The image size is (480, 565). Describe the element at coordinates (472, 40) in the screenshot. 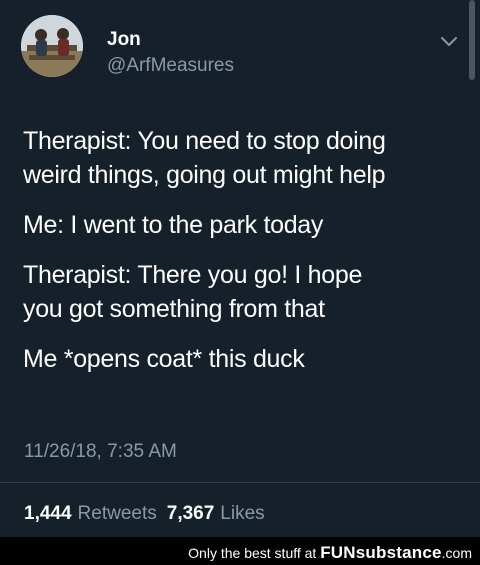

I see `scrollbar` at that location.